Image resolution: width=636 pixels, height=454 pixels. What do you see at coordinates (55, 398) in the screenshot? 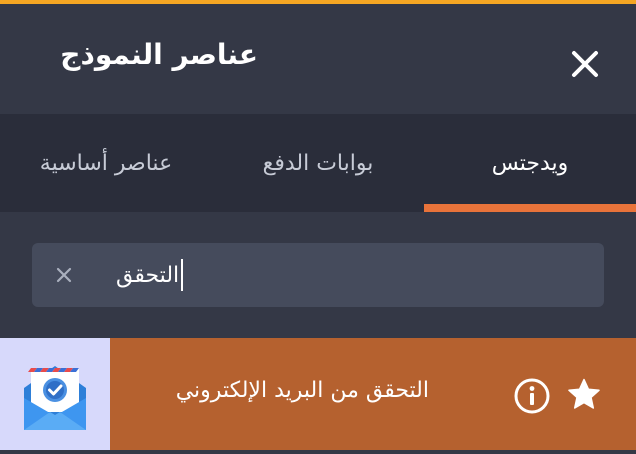
I see `email-verification-icon` at bounding box center [55, 398].